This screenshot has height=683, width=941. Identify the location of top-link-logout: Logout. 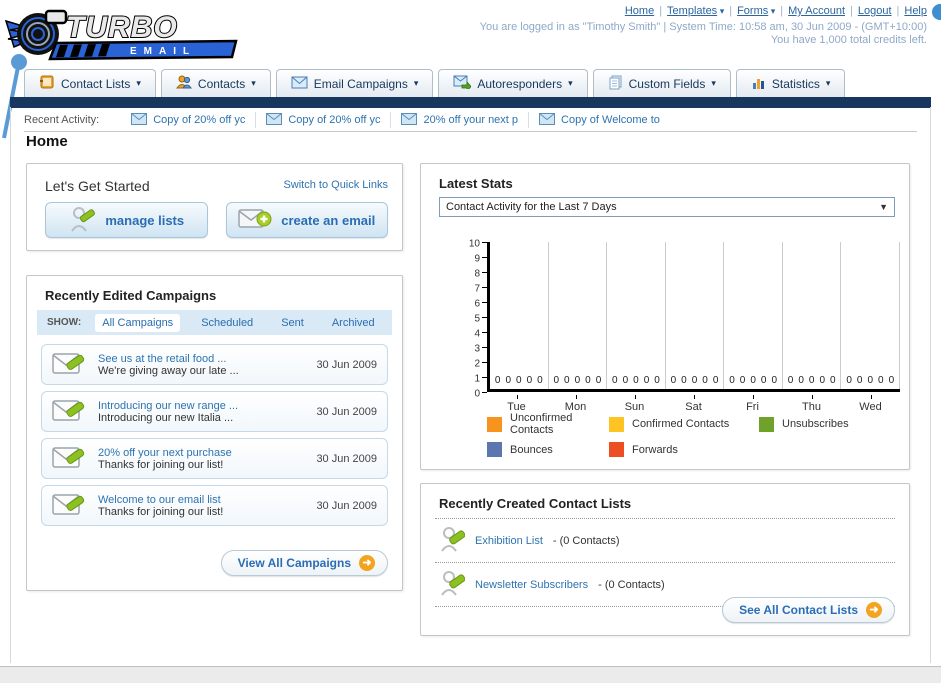
(875, 11).